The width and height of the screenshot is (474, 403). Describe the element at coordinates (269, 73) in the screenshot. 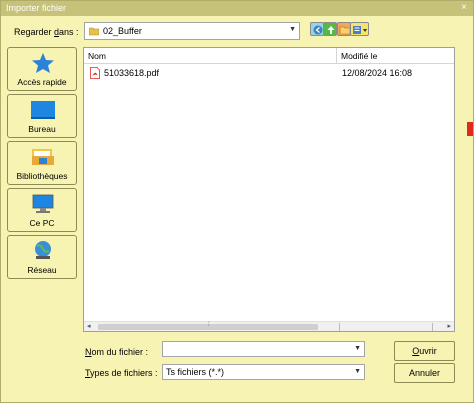

I see `file-row: 51033618.pdf 12/08/2024 16:08` at that location.